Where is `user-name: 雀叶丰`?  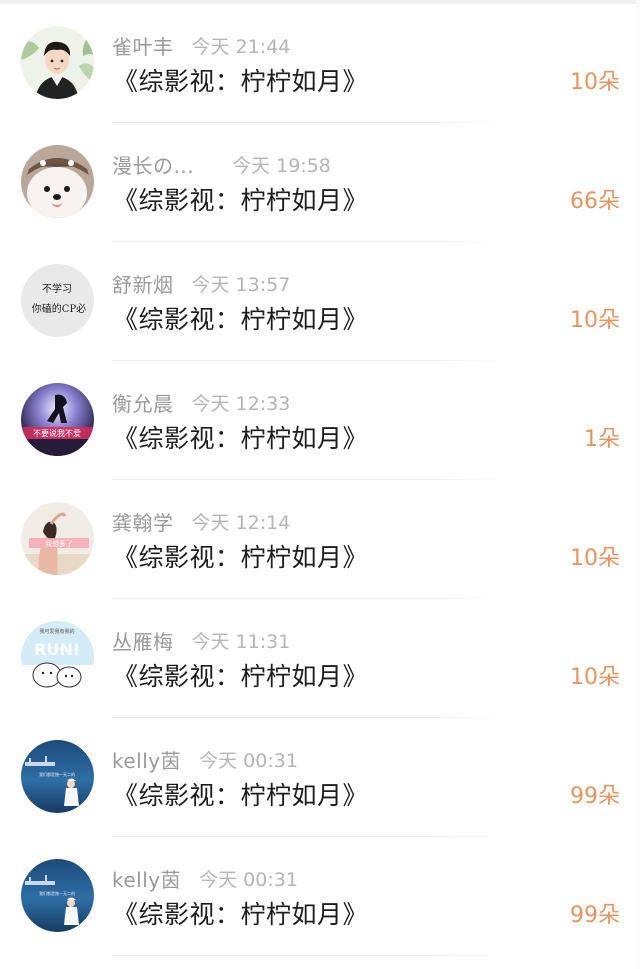
user-name: 雀叶丰 is located at coordinates (143, 45).